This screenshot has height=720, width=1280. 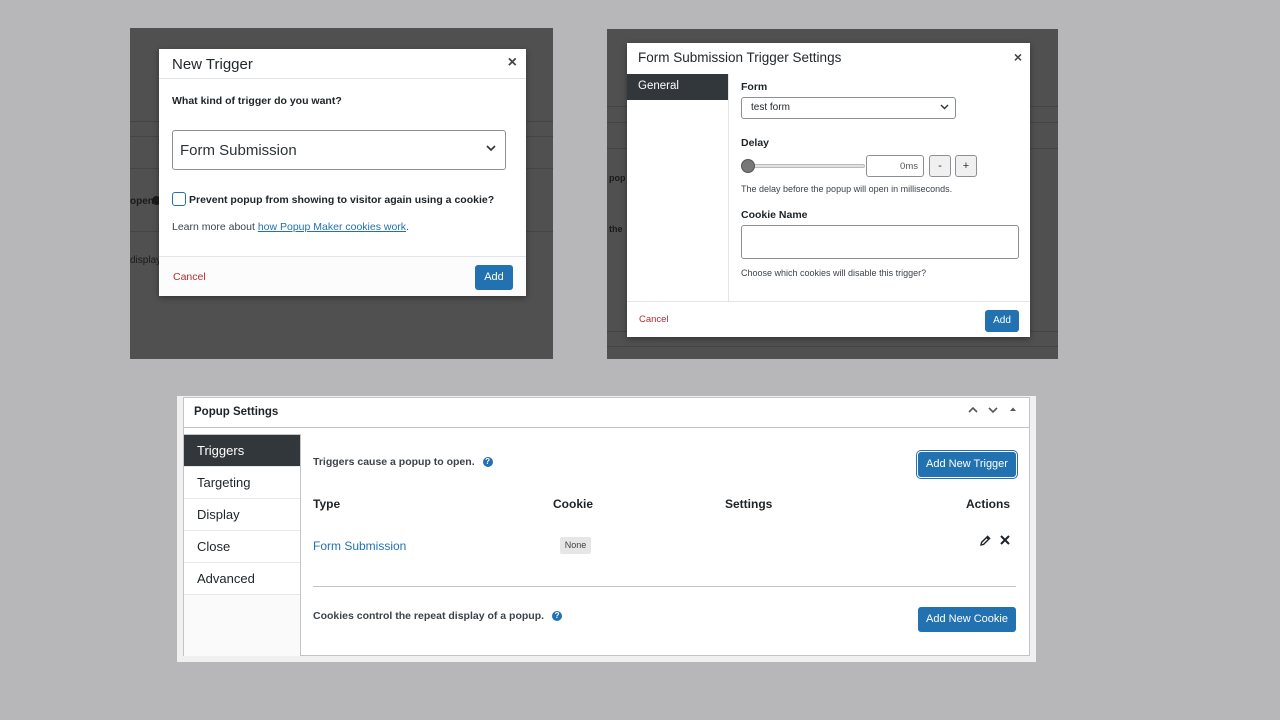 I want to click on add-new-cookie-button: Add New Cookie, so click(x=967, y=619).